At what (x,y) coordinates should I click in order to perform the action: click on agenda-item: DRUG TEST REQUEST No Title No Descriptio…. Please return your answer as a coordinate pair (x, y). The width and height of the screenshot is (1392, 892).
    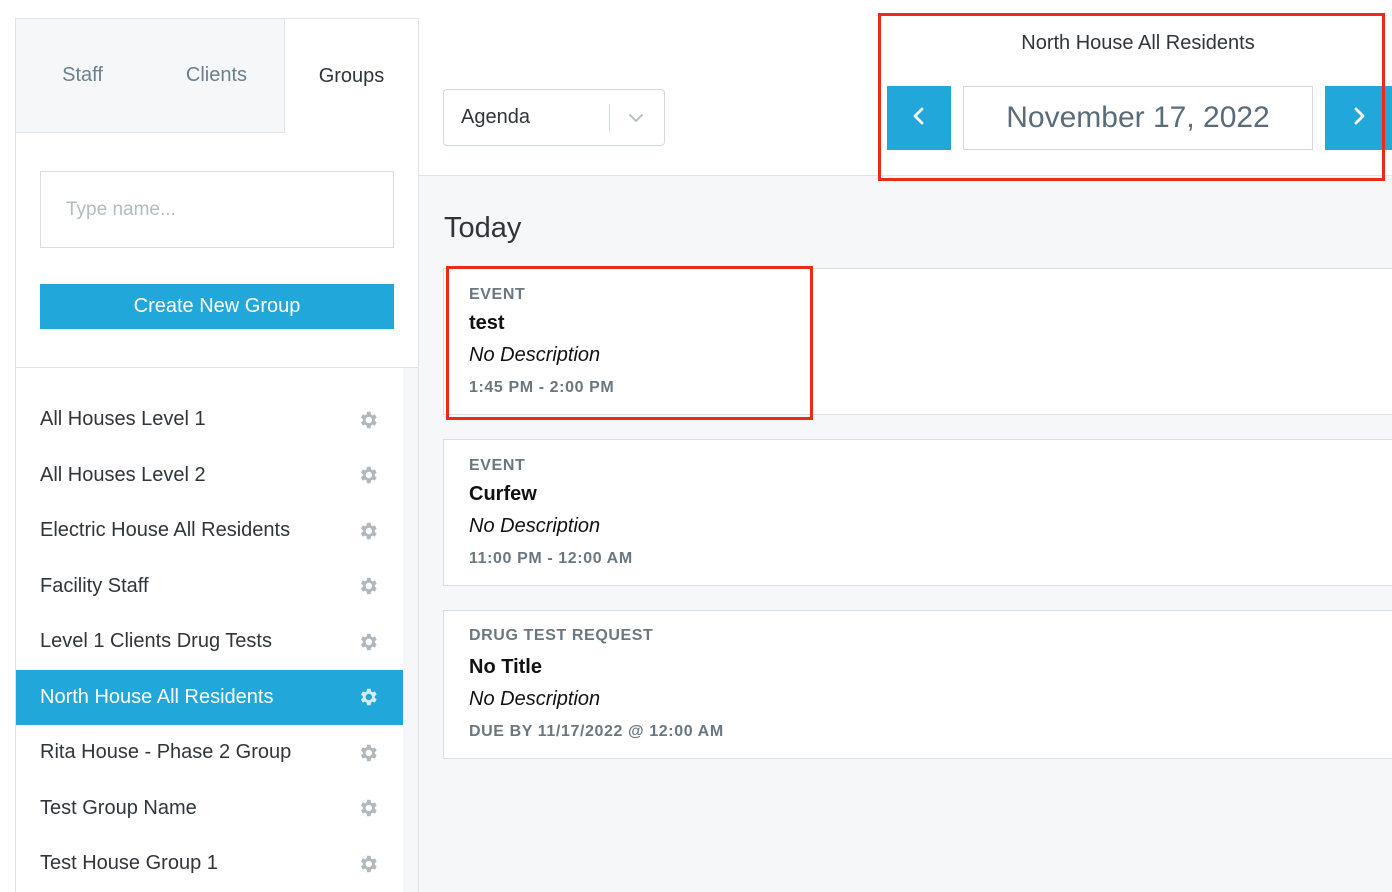
    Looking at the image, I should click on (917, 684).